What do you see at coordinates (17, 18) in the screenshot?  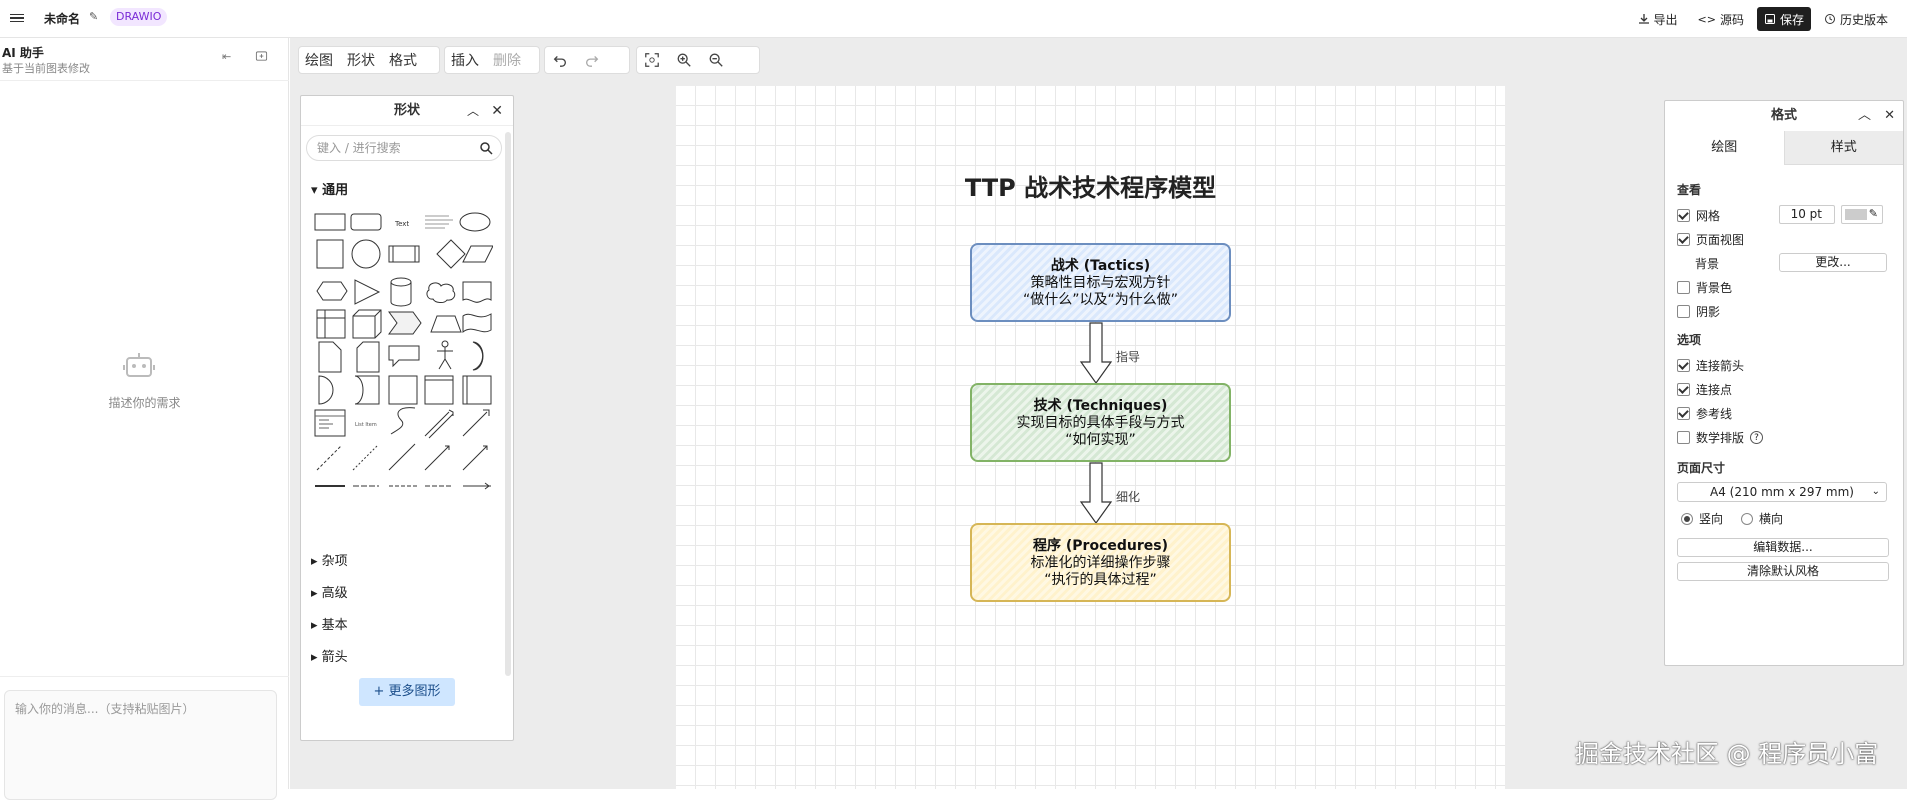 I see `menu-icon` at bounding box center [17, 18].